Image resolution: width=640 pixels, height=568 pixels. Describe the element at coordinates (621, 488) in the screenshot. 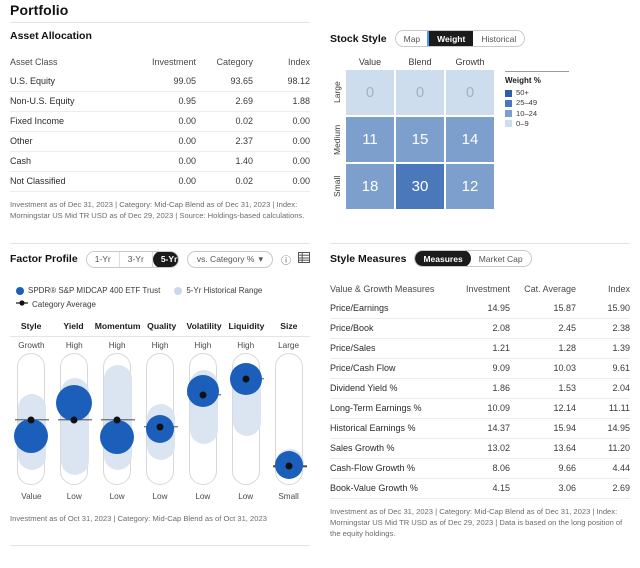

I see `cell-index: 2.69` at that location.